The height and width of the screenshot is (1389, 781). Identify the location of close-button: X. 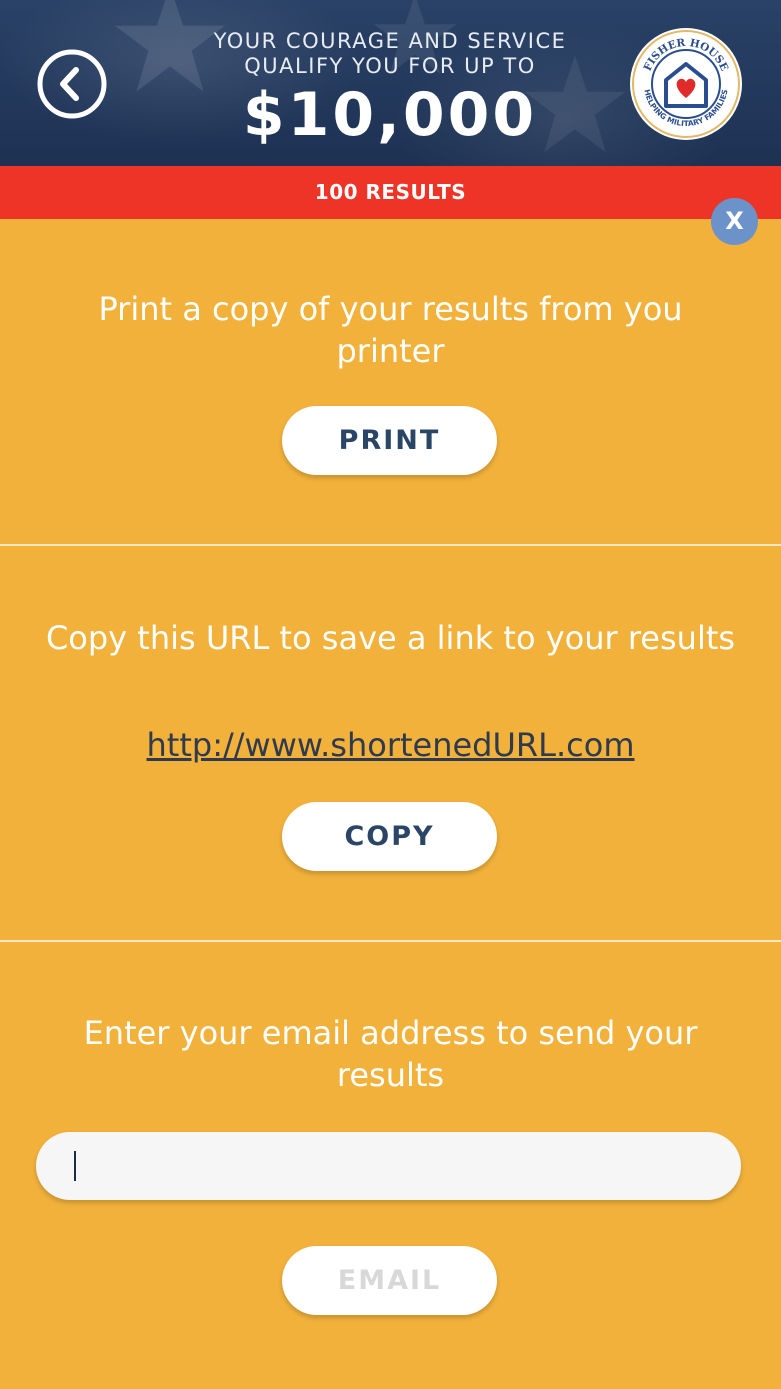
(734, 221).